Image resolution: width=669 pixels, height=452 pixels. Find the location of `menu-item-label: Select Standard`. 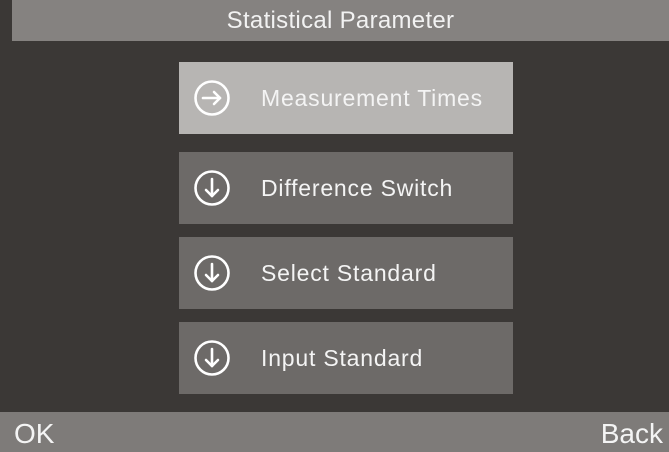

menu-item-label: Select Standard is located at coordinates (349, 272).